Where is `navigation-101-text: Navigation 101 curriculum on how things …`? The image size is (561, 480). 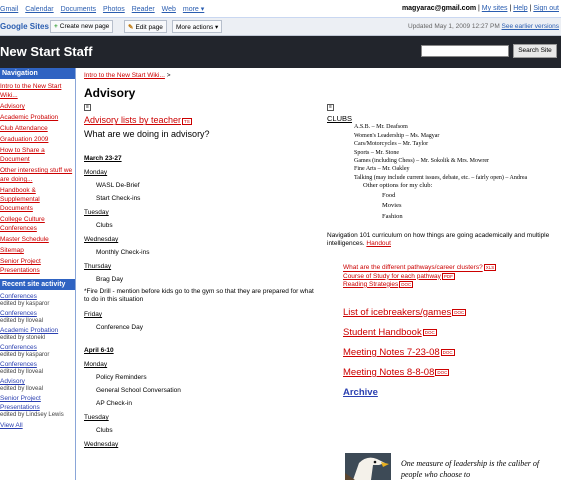
navigation-101-text: Navigation 101 curriculum on how things … is located at coordinates (443, 240).